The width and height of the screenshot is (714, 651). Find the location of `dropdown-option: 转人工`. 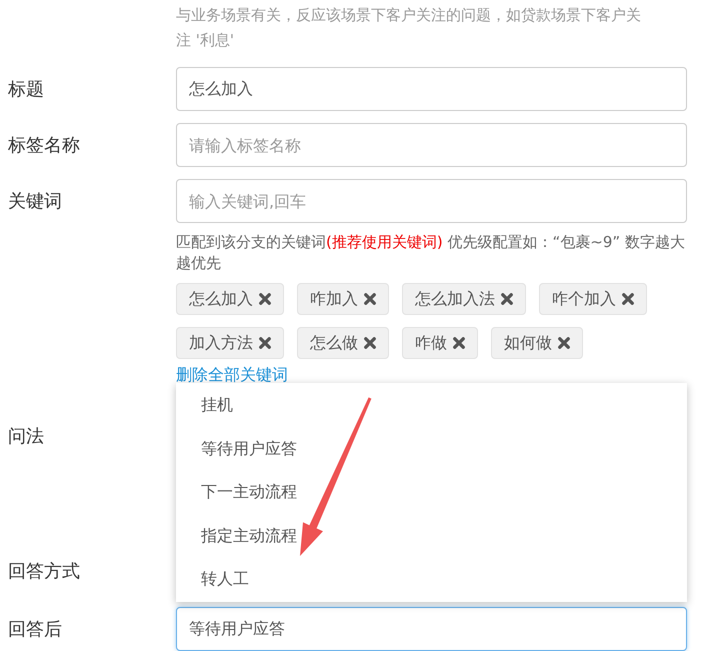

dropdown-option: 转人工 is located at coordinates (431, 579).